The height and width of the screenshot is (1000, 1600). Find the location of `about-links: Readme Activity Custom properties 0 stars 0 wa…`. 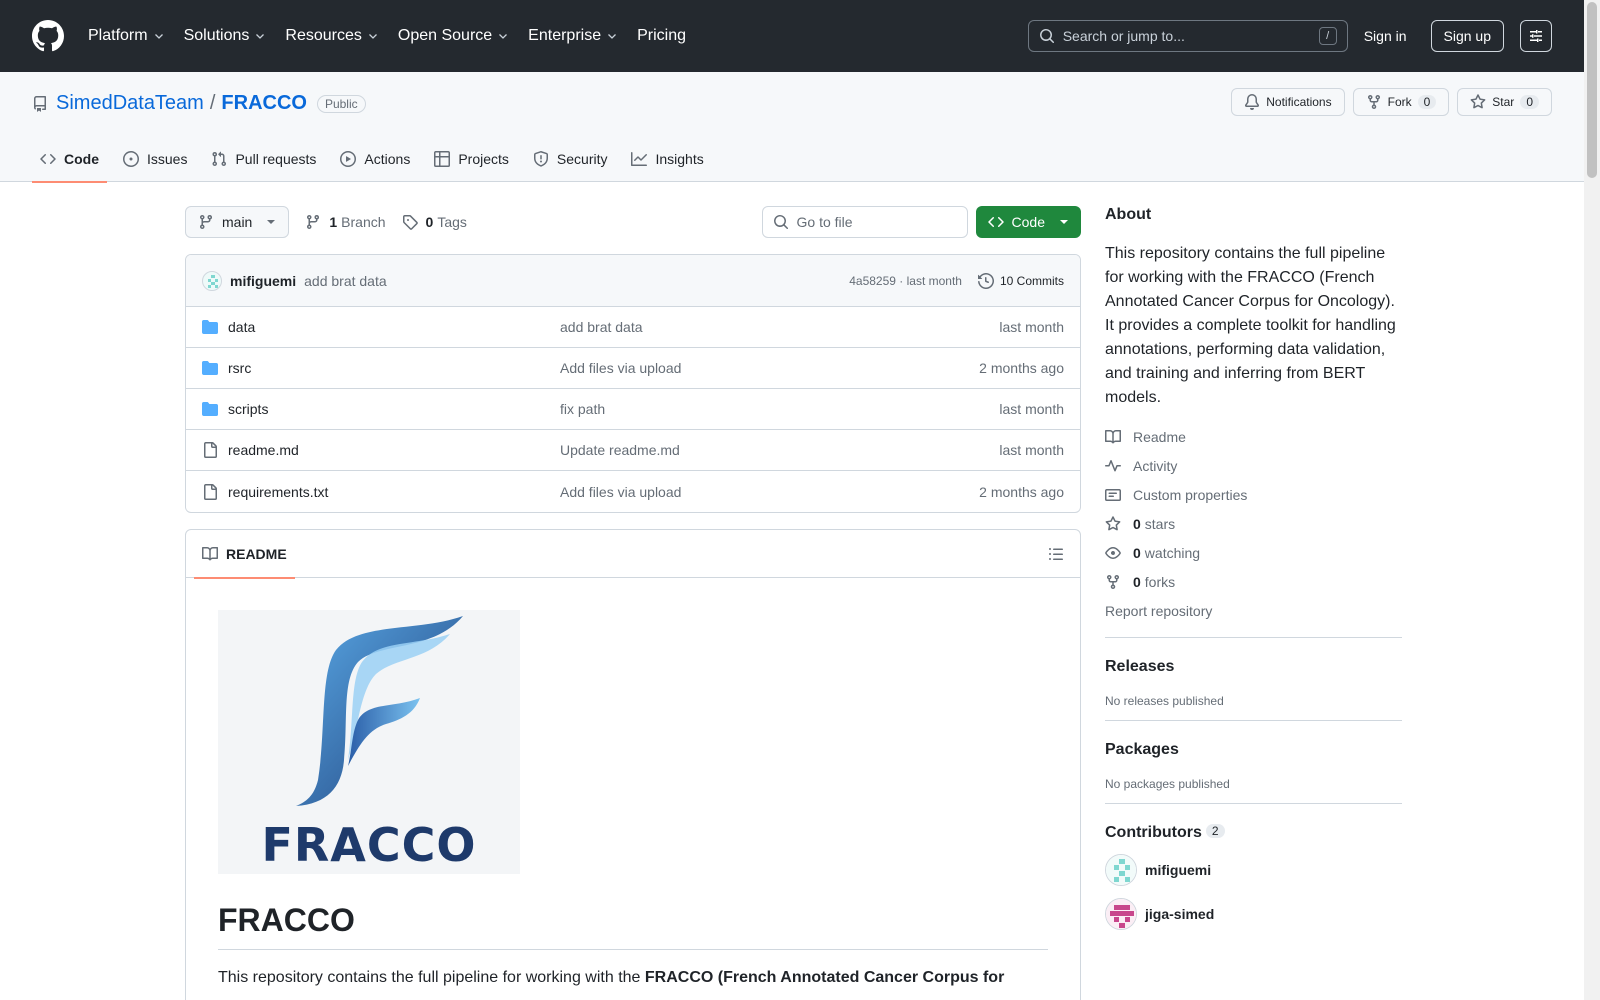

about-links: Readme Activity Custom properties 0 stars 0 wa… is located at coordinates (1253, 509).